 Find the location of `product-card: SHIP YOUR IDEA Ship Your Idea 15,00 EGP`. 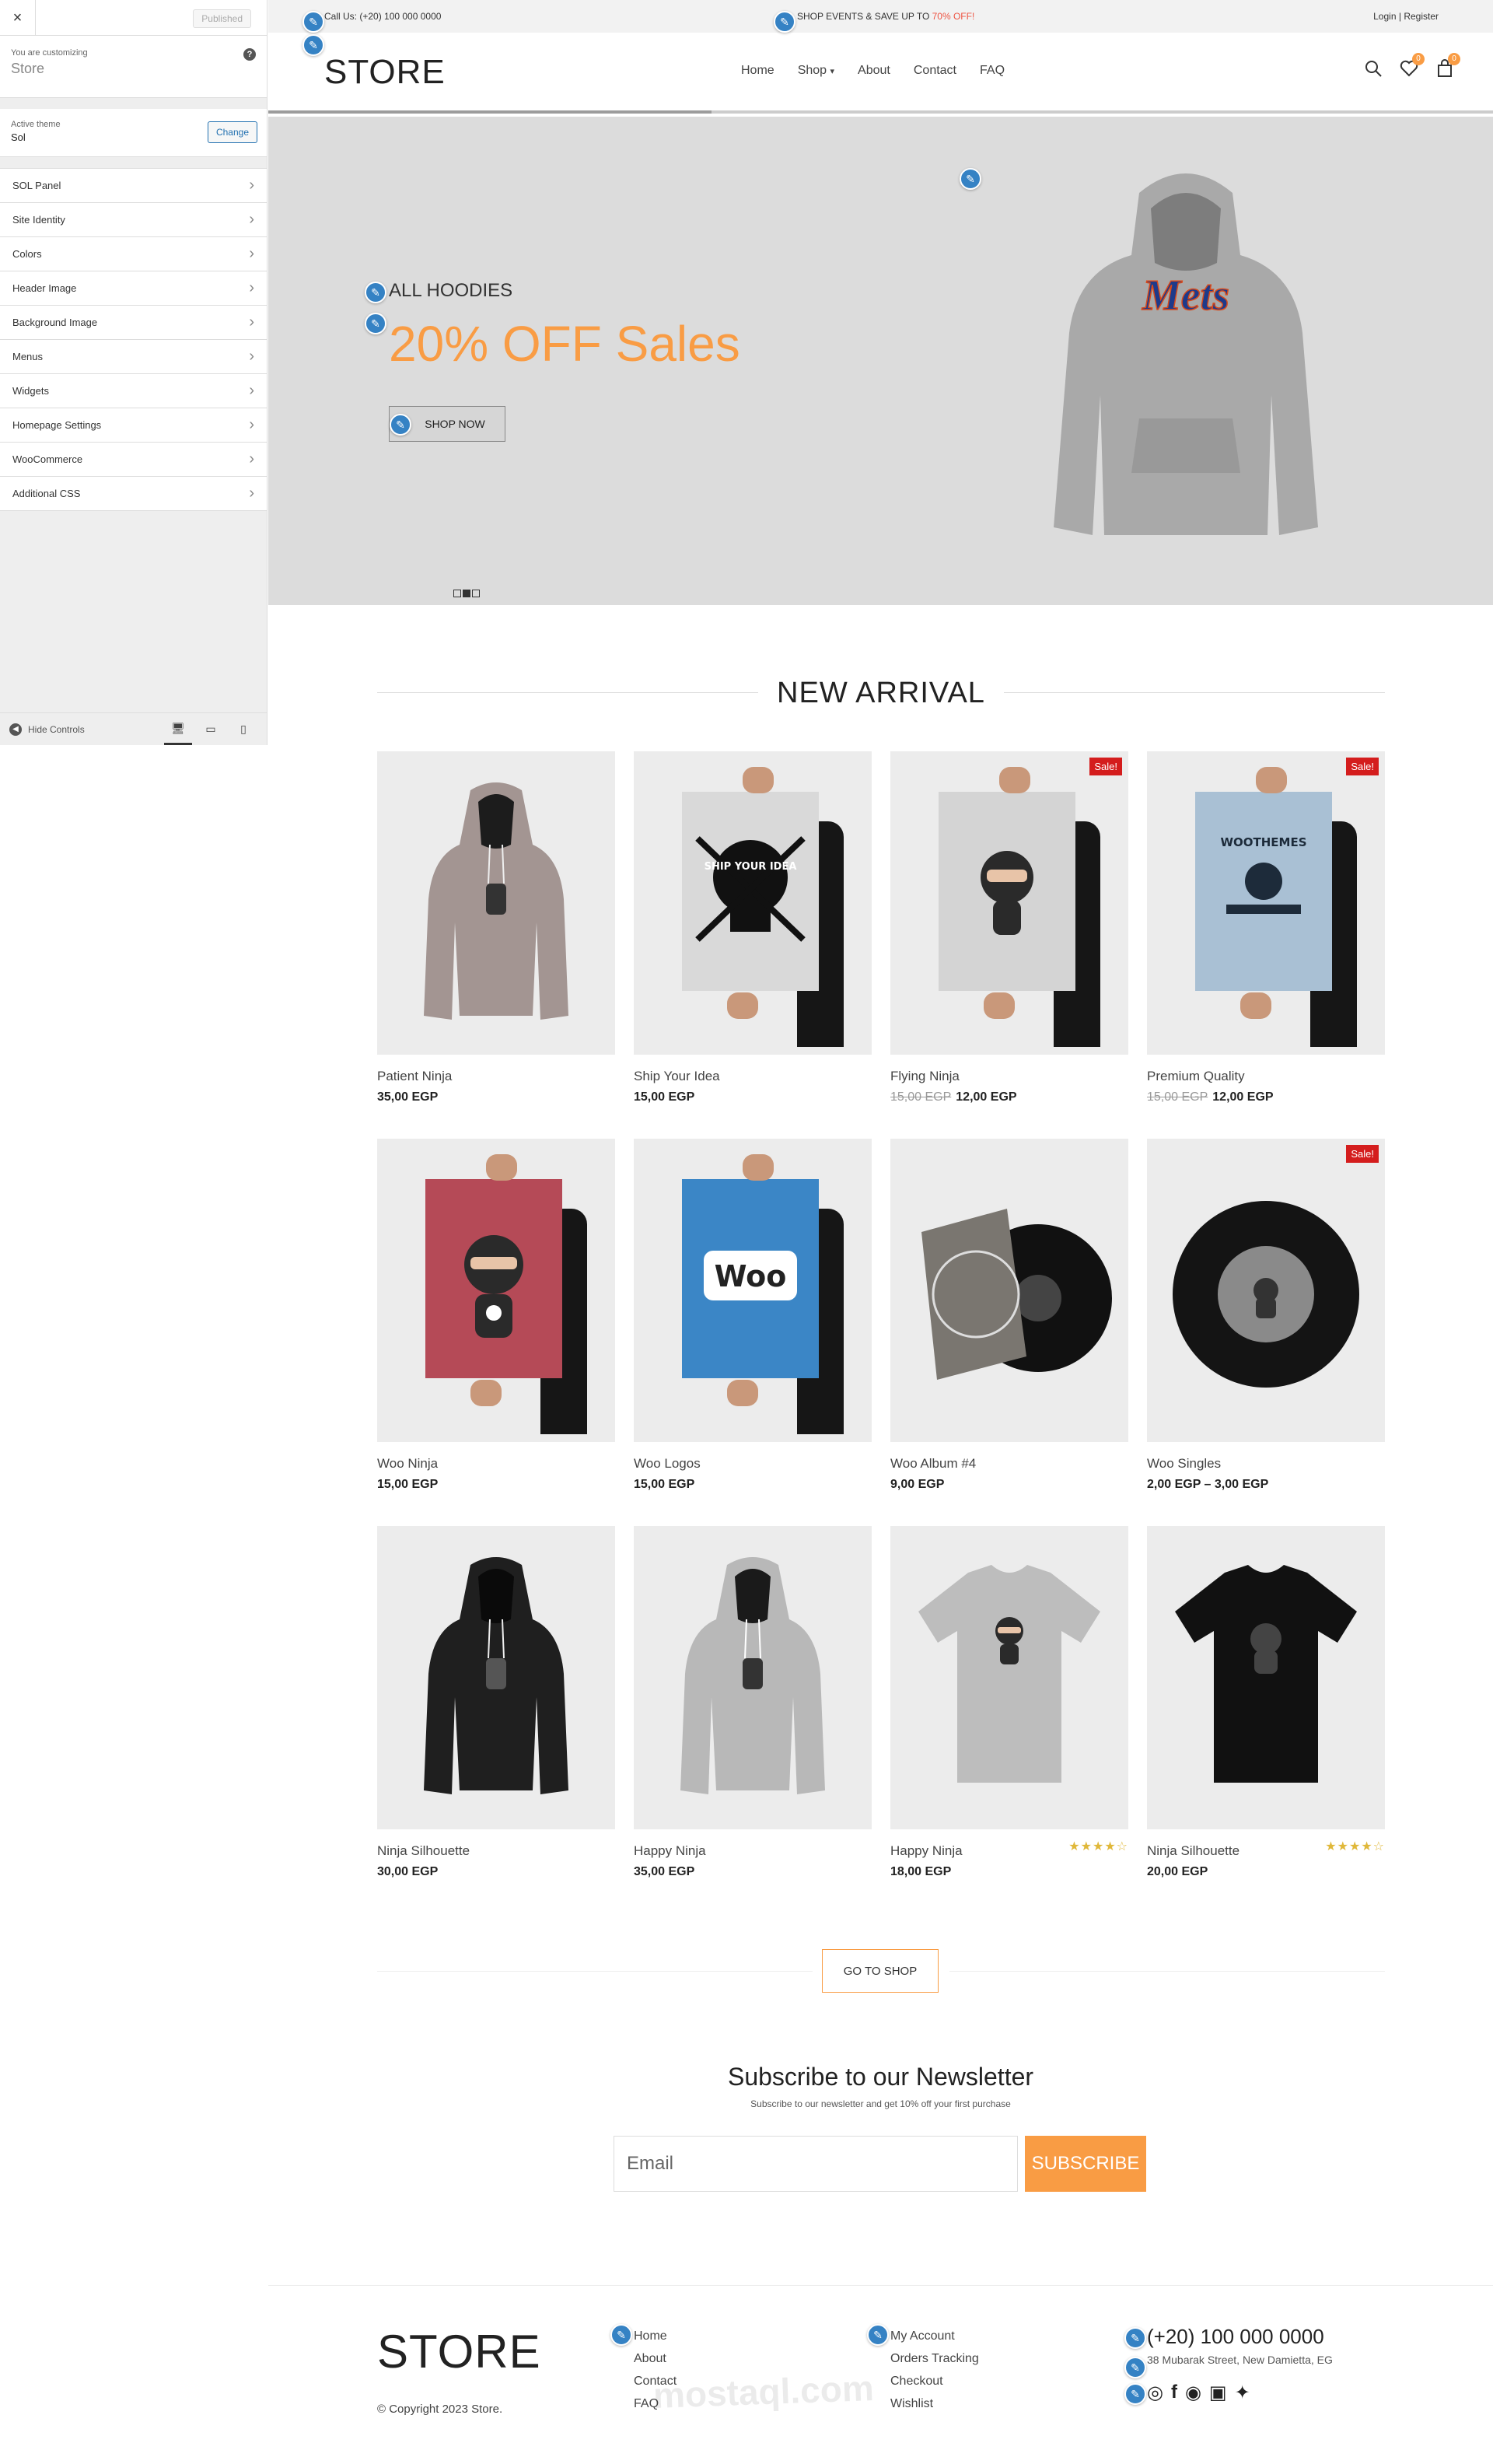

product-card: SHIP YOUR IDEA Ship Your Idea 15,00 EGP is located at coordinates (753, 927).